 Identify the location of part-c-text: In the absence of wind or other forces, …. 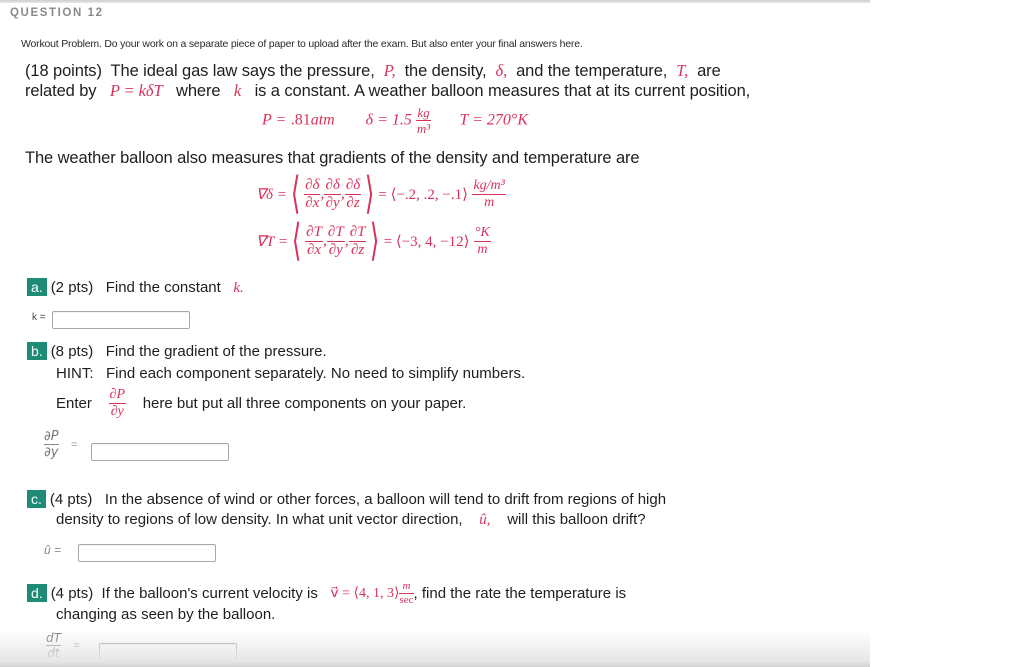
(385, 499).